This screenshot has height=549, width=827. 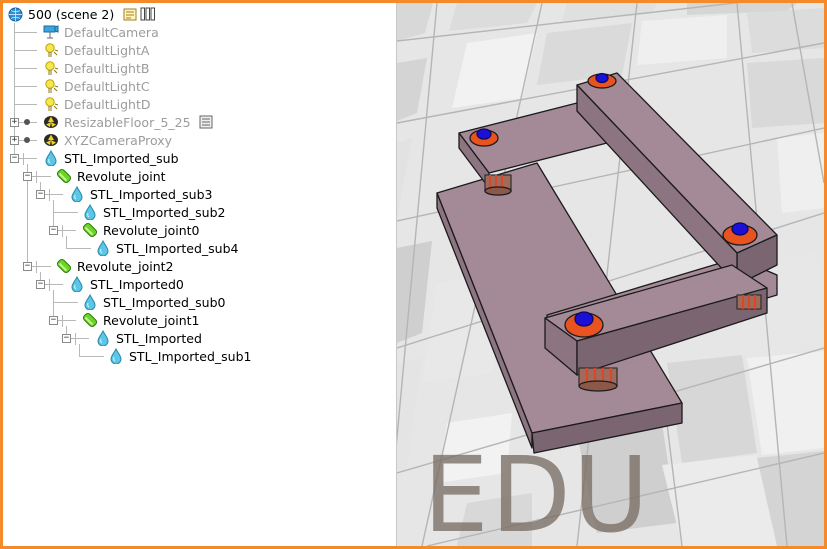 What do you see at coordinates (151, 230) in the screenshot?
I see `node-label: Revolute_joint0` at bounding box center [151, 230].